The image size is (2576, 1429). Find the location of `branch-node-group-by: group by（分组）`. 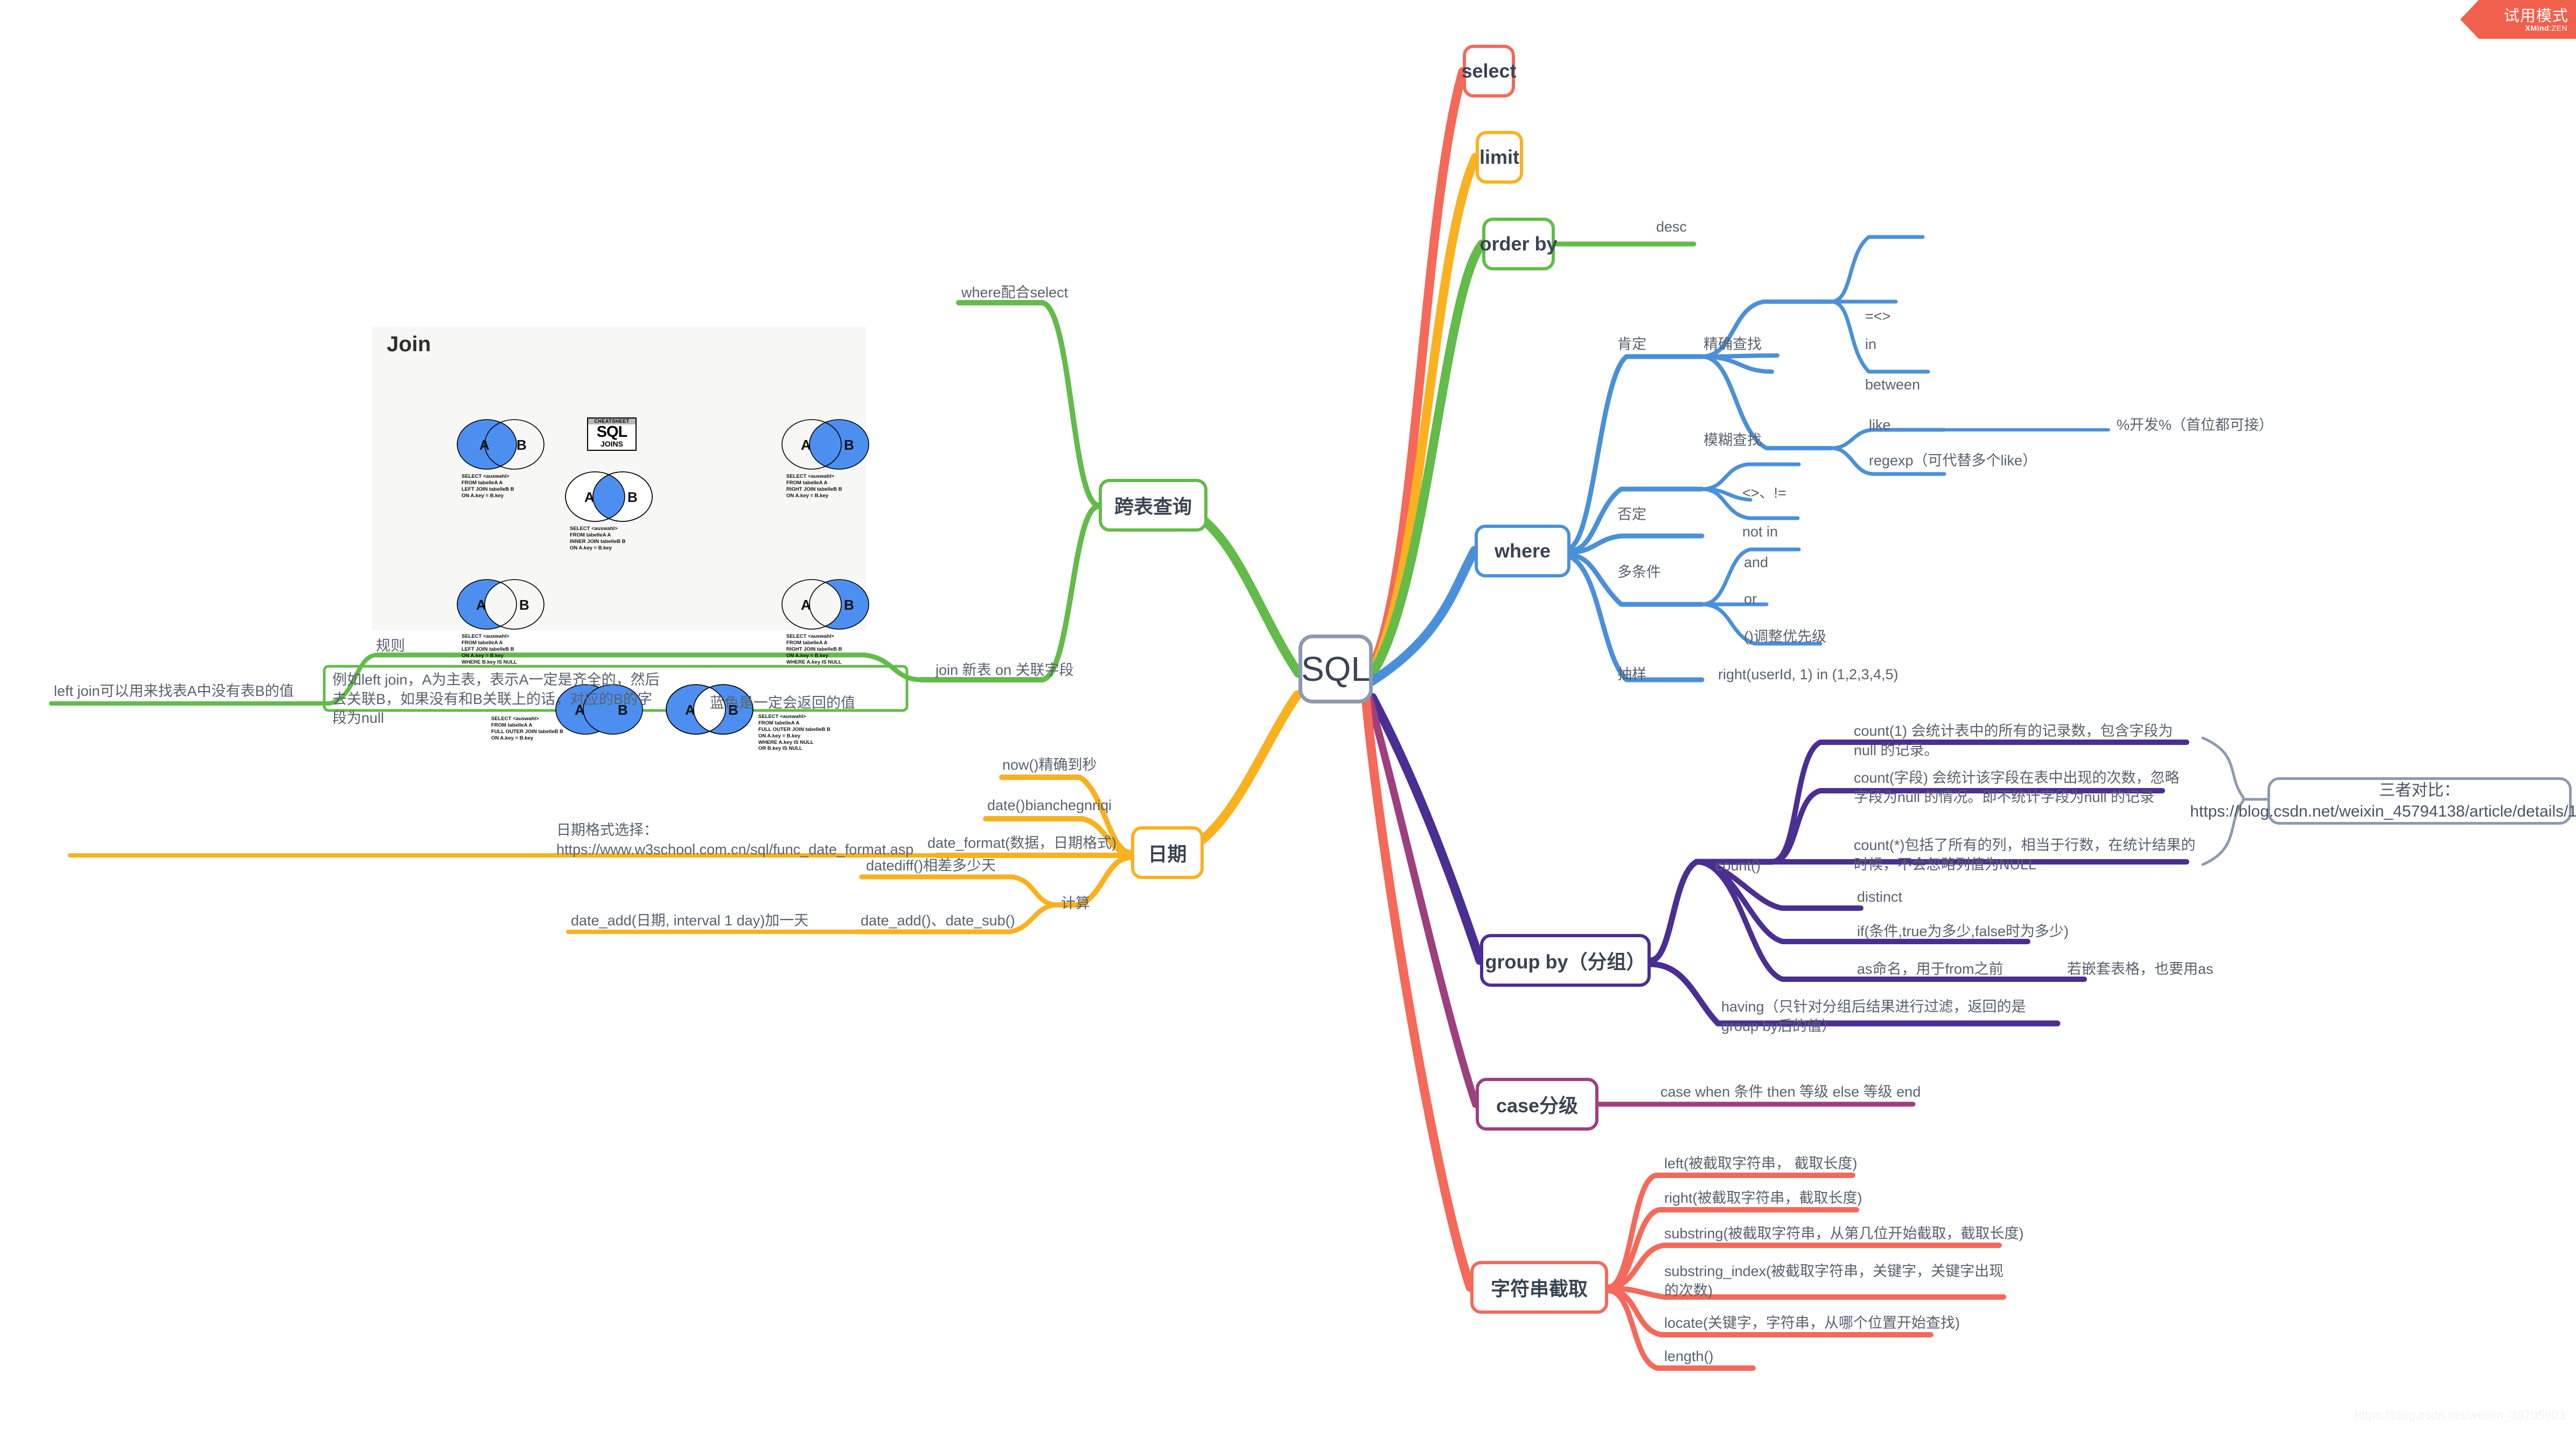

branch-node-group-by: group by（分组） is located at coordinates (1565, 960).